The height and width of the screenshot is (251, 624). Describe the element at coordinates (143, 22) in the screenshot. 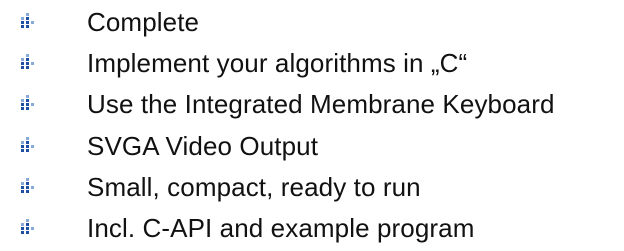

I see `feature-text: Complete` at that location.